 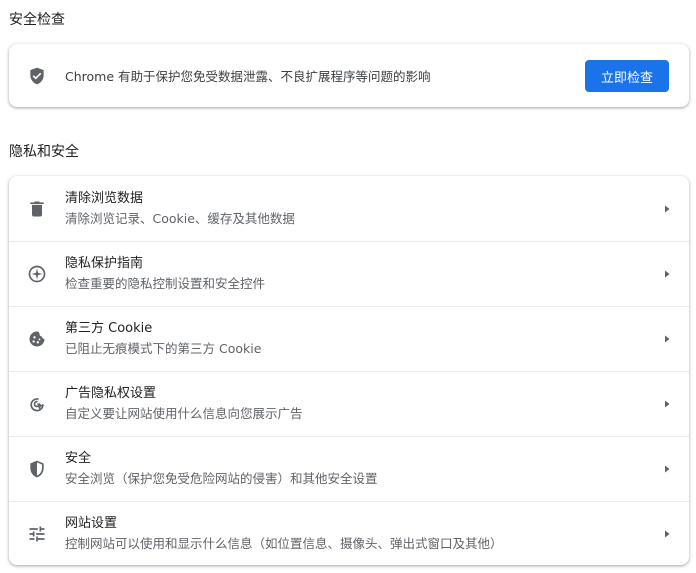 I want to click on clear-browsing-data-item: 清除浏览数据 清除浏览记录、Cookie、缓存及其他数据, so click(x=349, y=208).